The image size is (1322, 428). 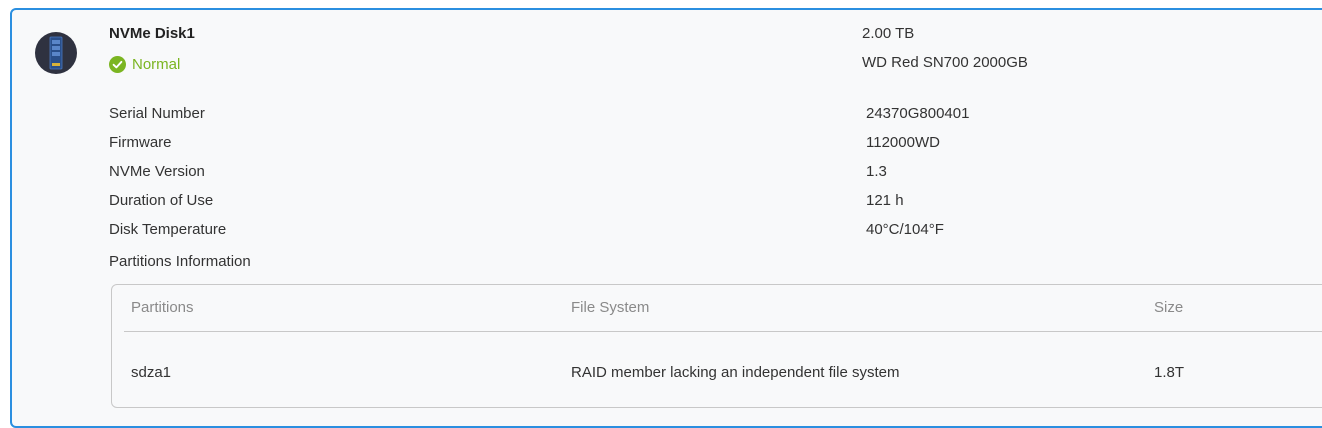 What do you see at coordinates (876, 171) in the screenshot?
I see `info-value: 1.3` at bounding box center [876, 171].